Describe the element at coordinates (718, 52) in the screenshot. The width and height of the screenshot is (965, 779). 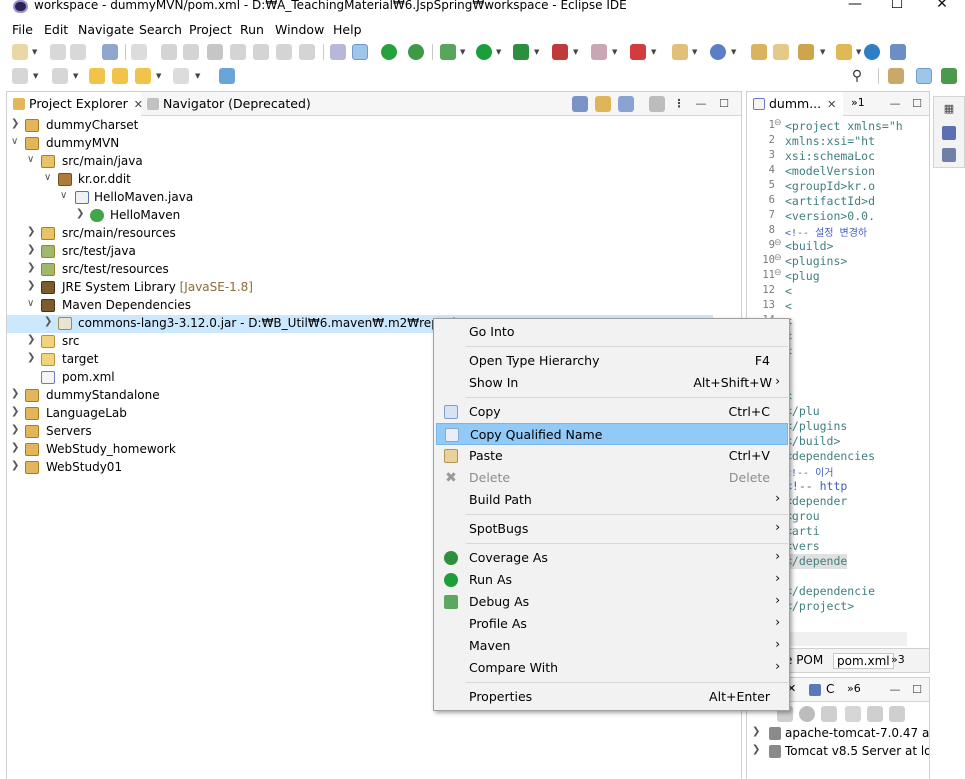
I see `new-class-icon` at that location.